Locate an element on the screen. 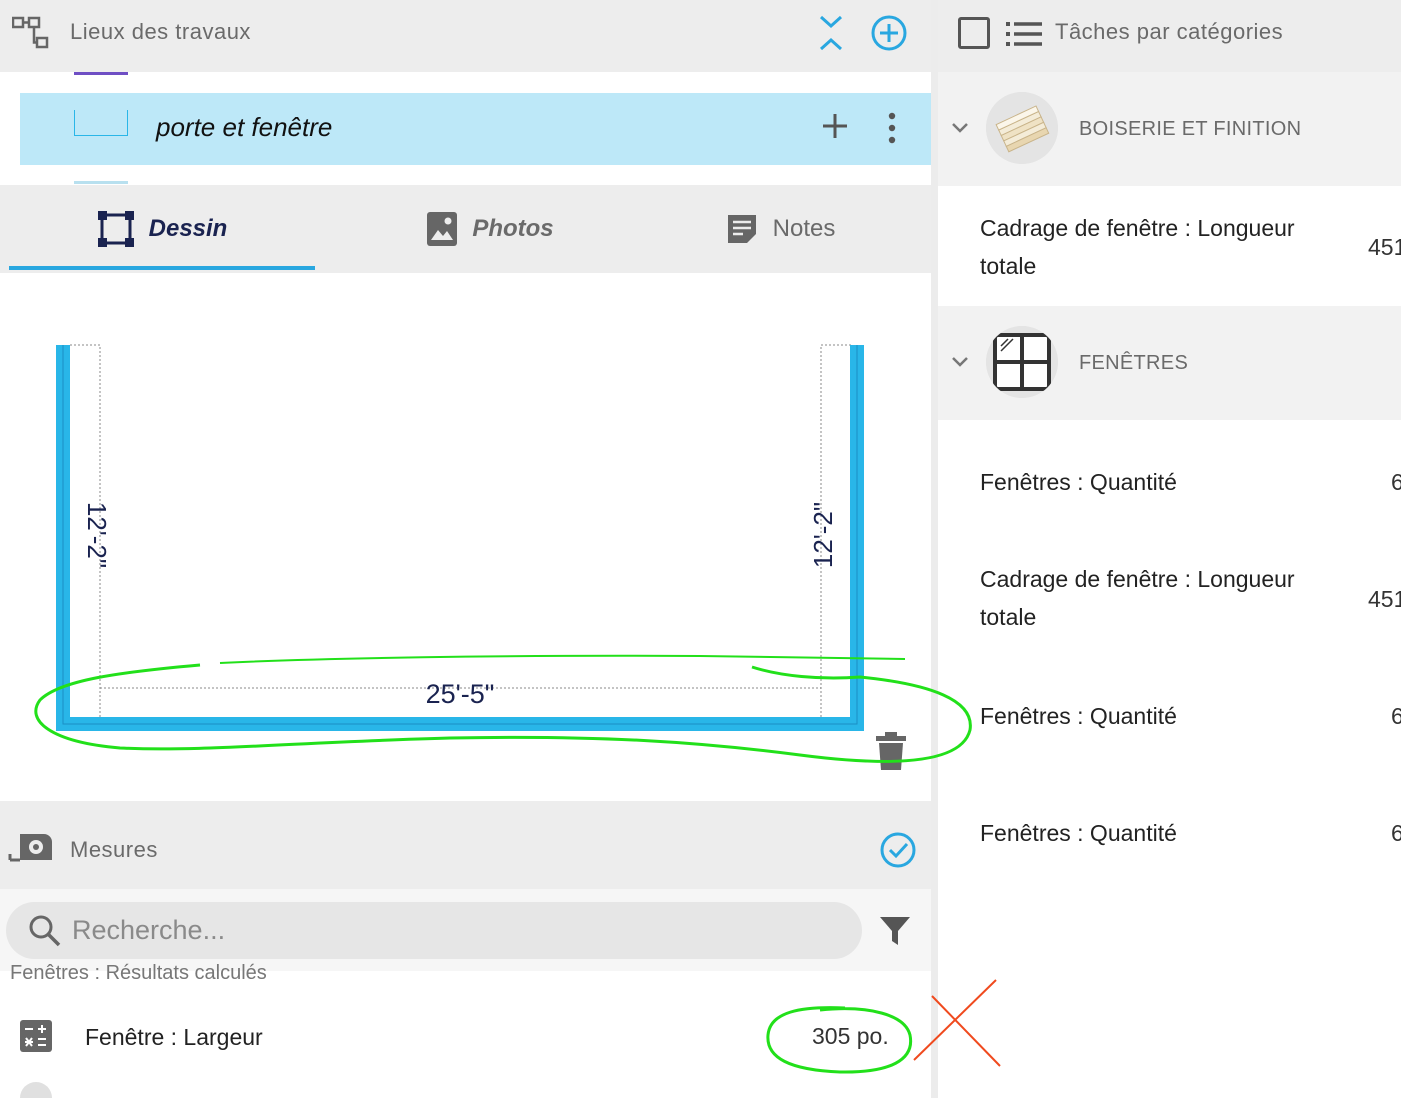 The image size is (1401, 1098). location-label: porte et fenêtre is located at coordinates (244, 127).